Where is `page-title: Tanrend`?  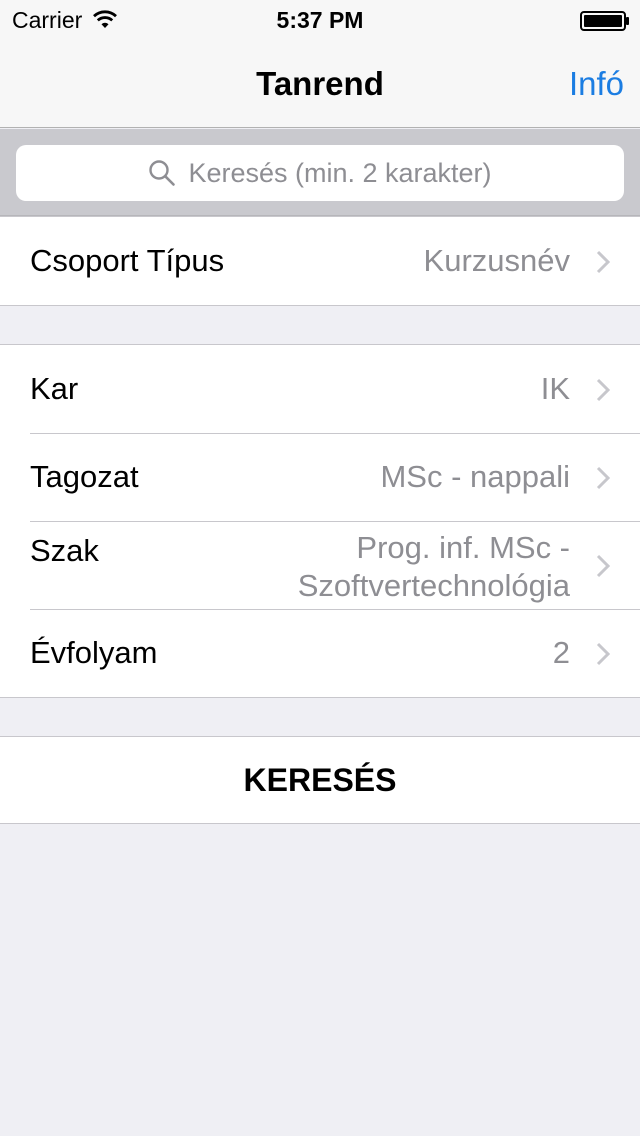 page-title: Tanrend is located at coordinates (320, 83).